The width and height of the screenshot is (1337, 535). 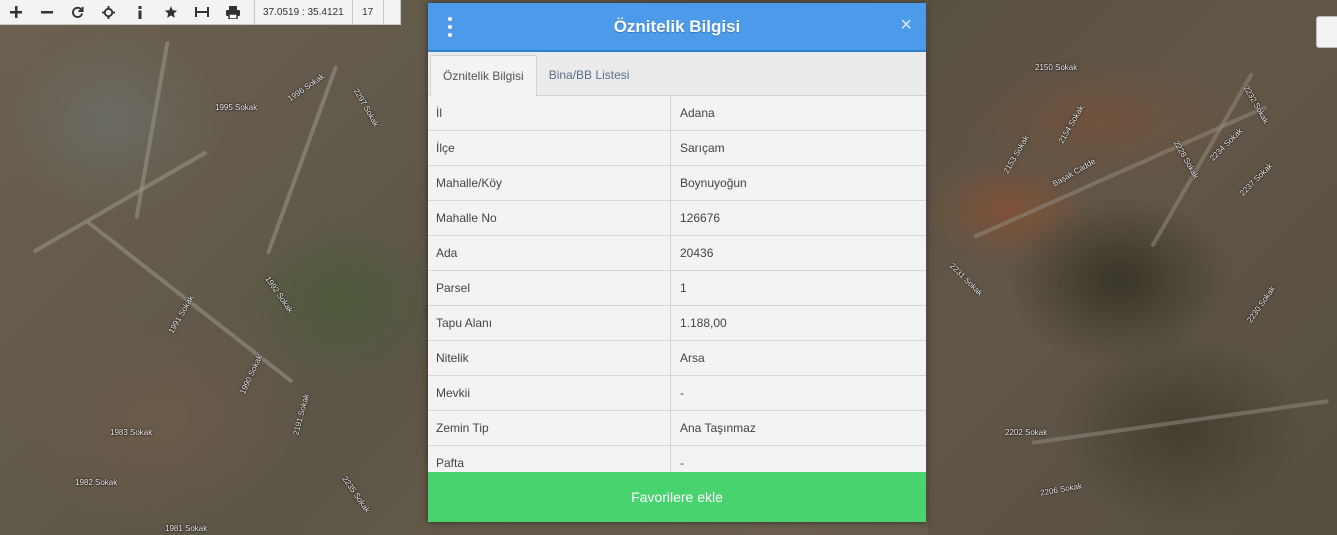 I want to click on dialog-header: Öznitelik Bilgisi ×, so click(x=677, y=27).